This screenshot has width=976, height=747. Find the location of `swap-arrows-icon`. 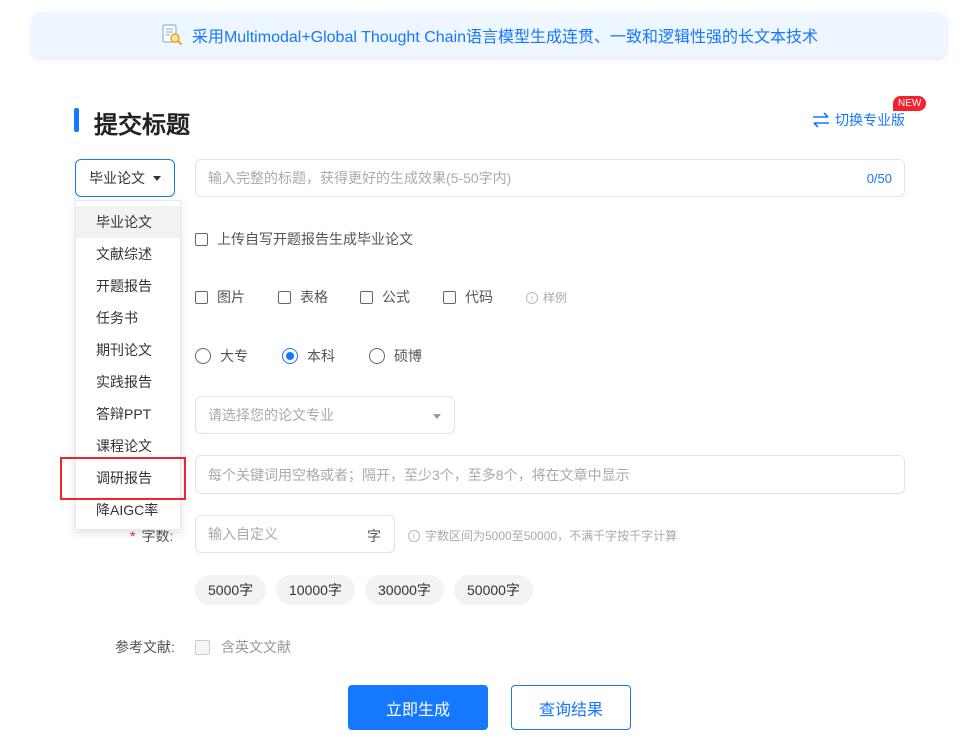

swap-arrows-icon is located at coordinates (821, 120).